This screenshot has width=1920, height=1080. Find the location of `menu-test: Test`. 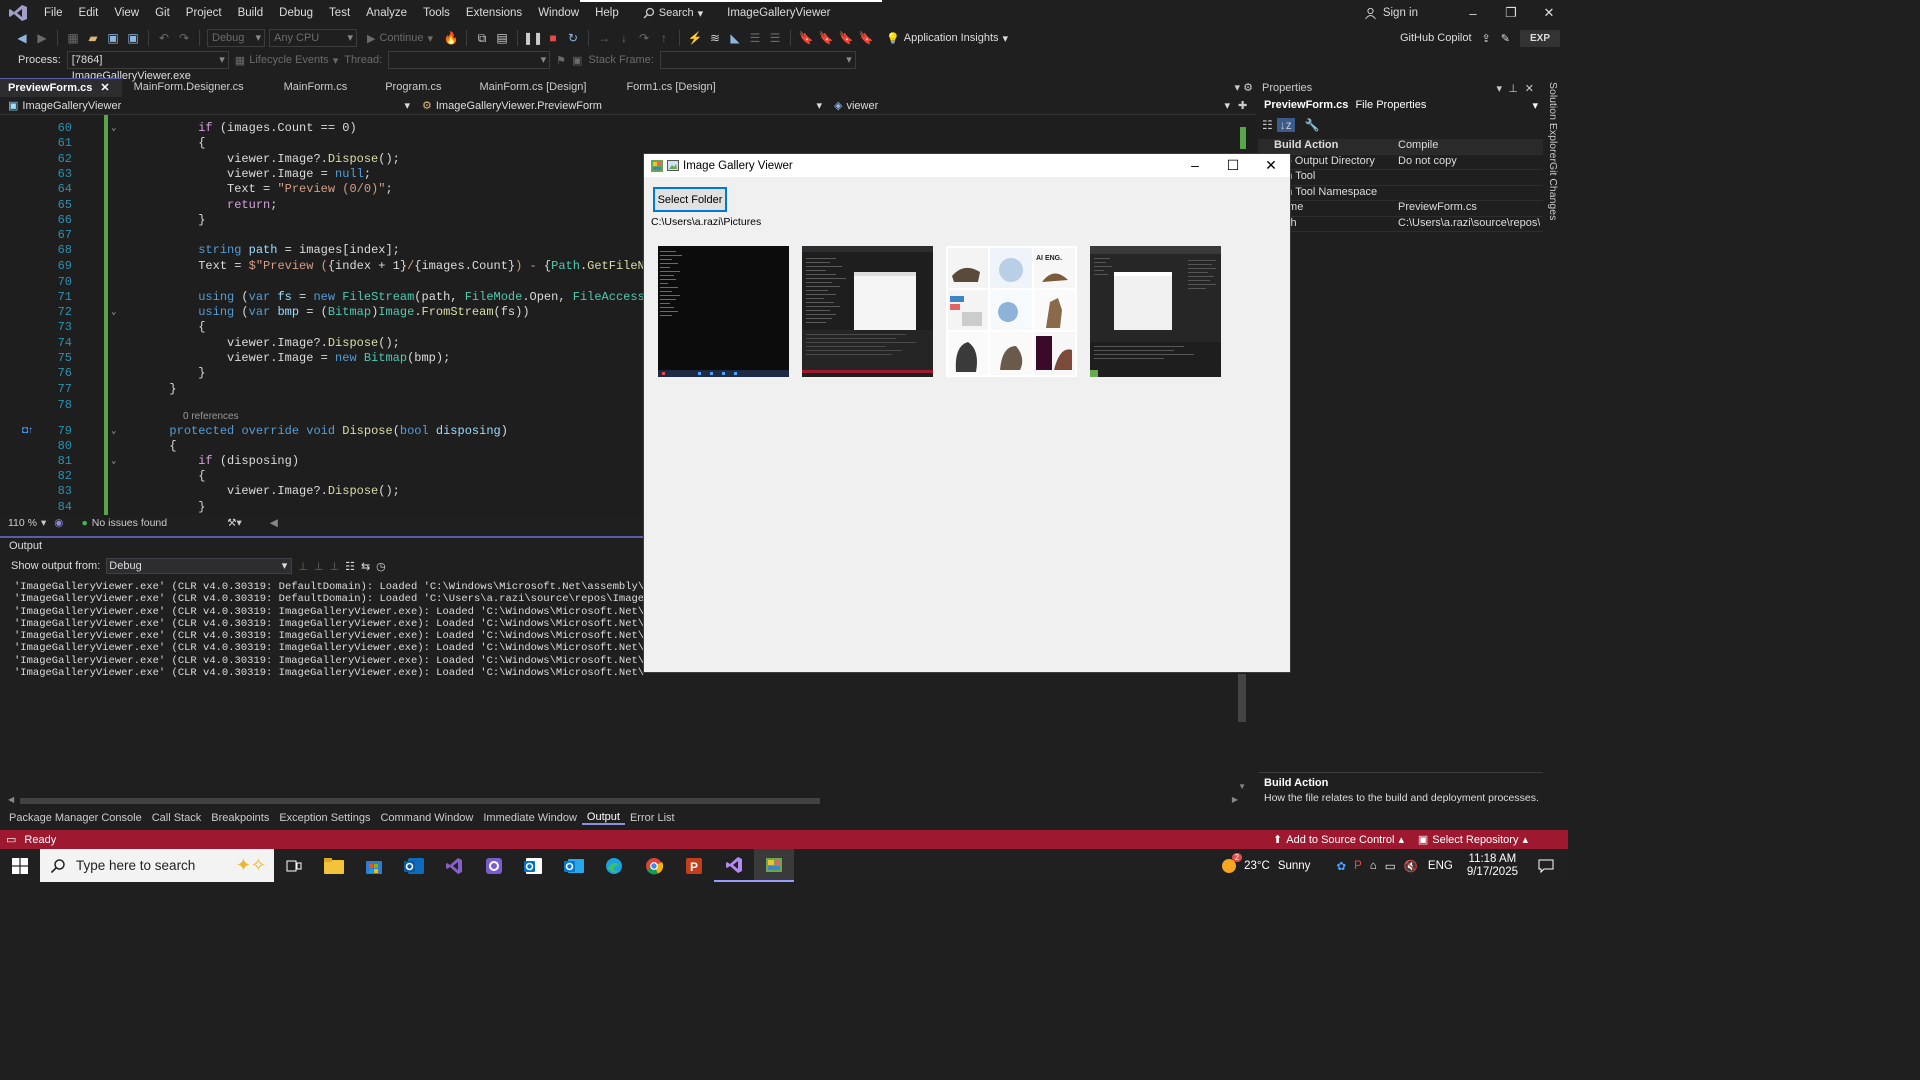

menu-test: Test is located at coordinates (339, 13).